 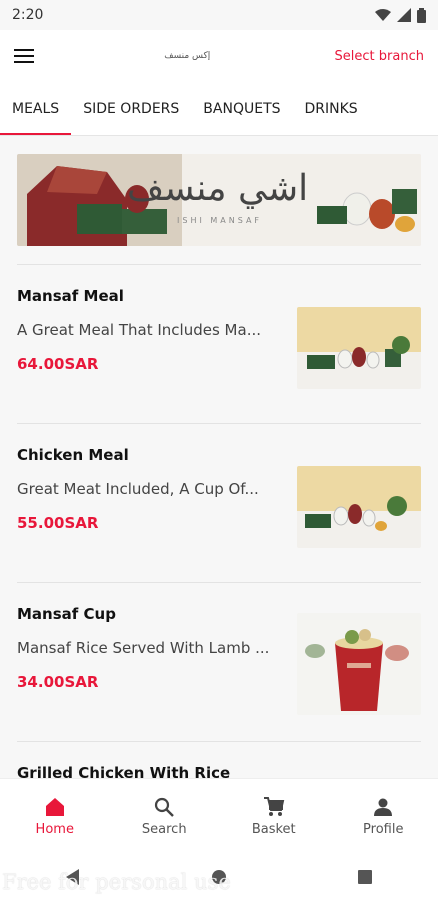 I want to click on status-icons, so click(x=400, y=15).